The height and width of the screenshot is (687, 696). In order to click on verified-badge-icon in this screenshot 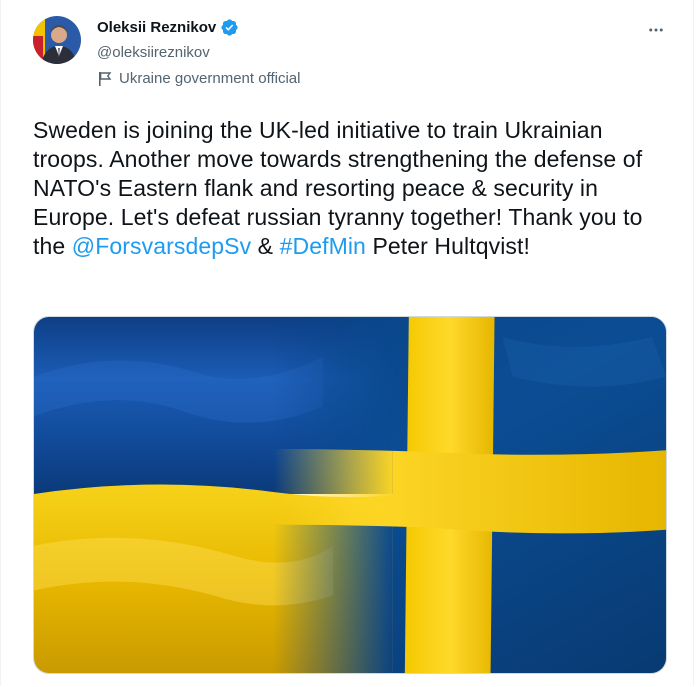, I will do `click(229, 27)`.